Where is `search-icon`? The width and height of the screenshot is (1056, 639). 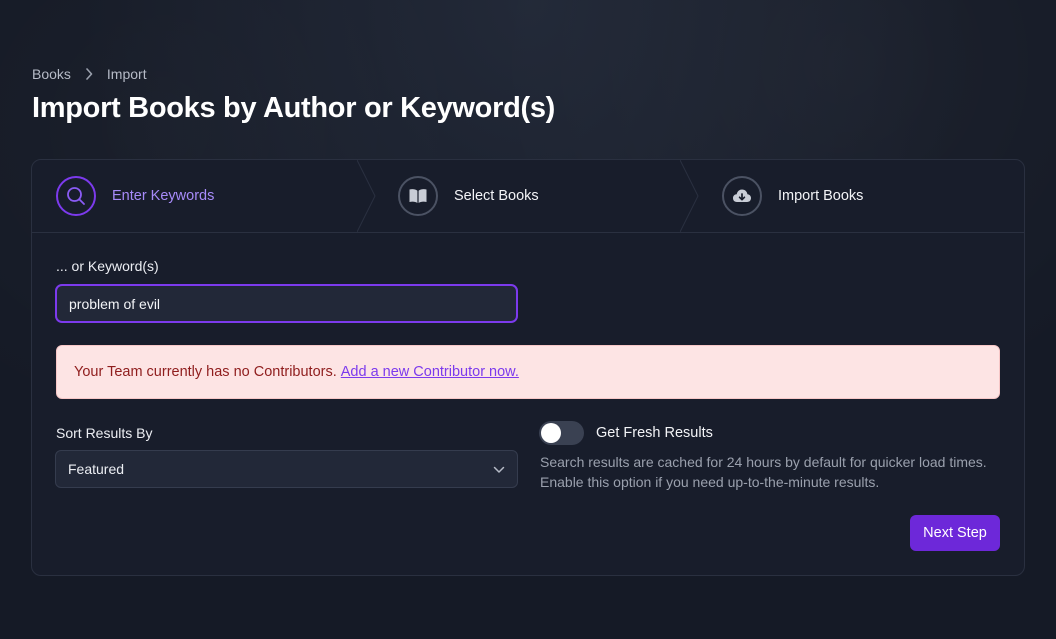 search-icon is located at coordinates (76, 196).